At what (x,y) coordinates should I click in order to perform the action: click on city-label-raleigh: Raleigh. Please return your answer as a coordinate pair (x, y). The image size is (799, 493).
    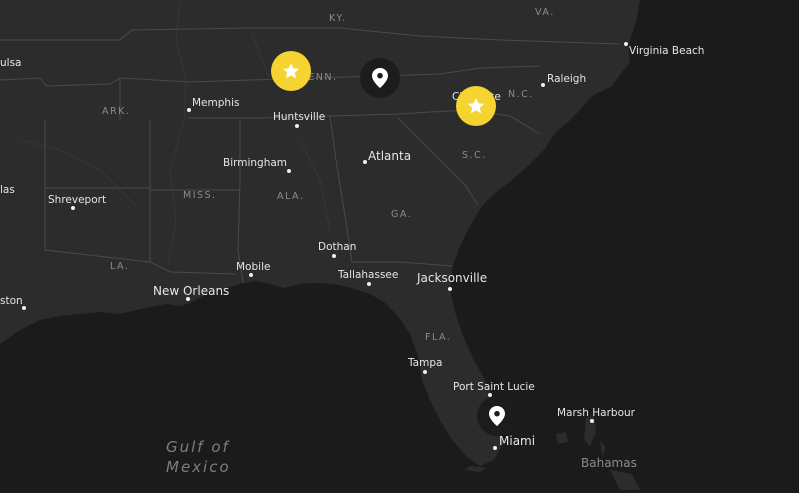
    Looking at the image, I should click on (567, 79).